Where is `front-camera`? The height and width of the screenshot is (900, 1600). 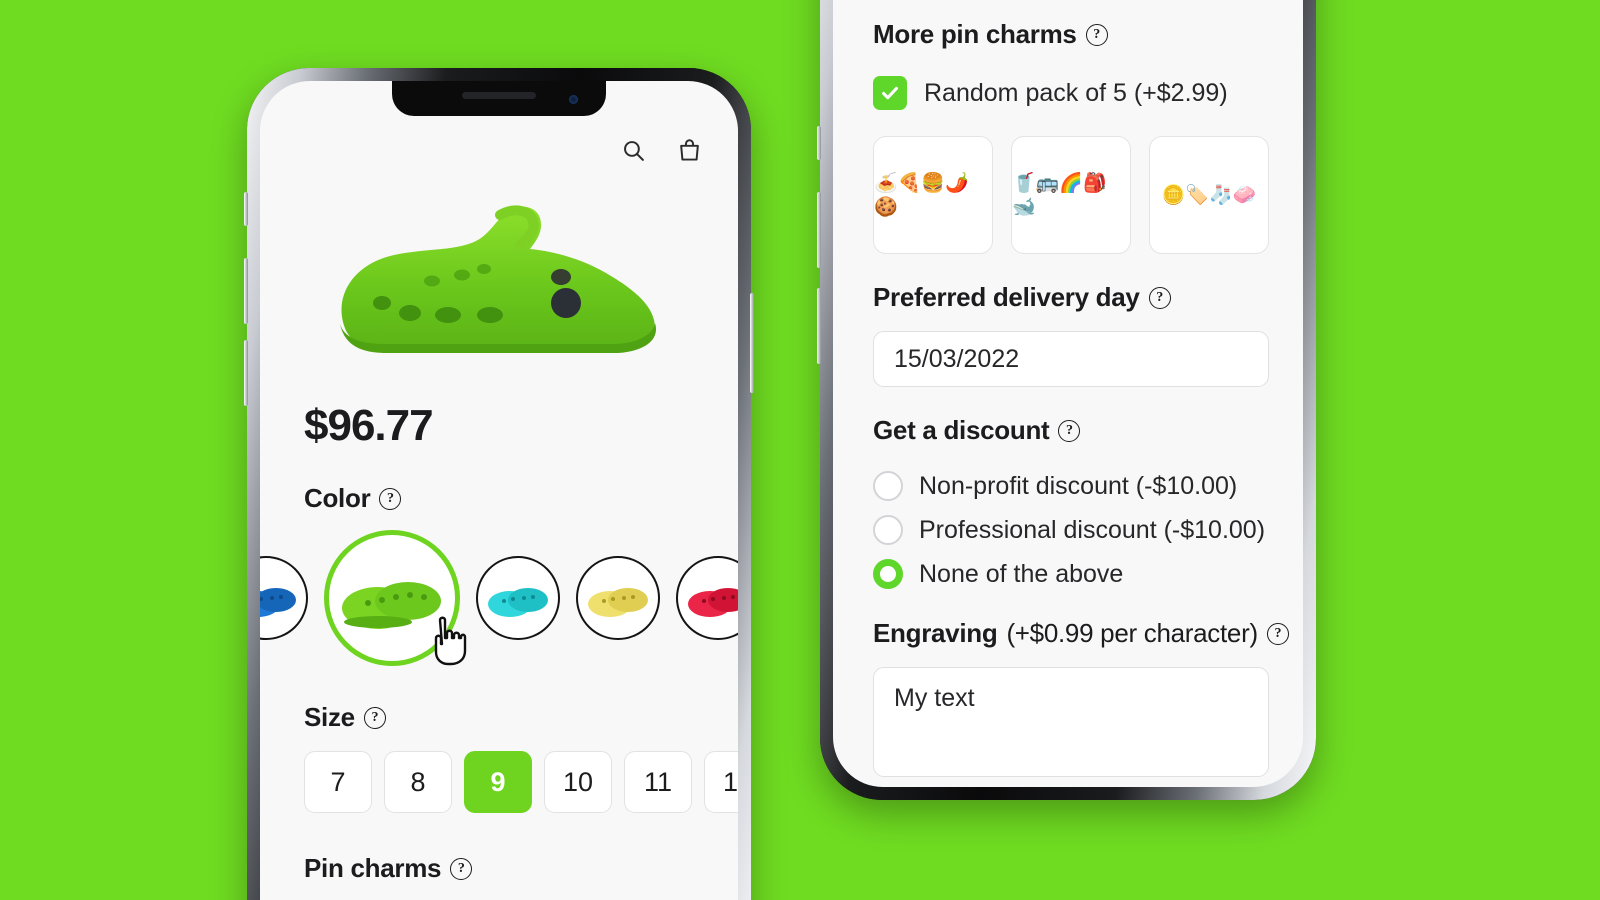 front-camera is located at coordinates (573, 99).